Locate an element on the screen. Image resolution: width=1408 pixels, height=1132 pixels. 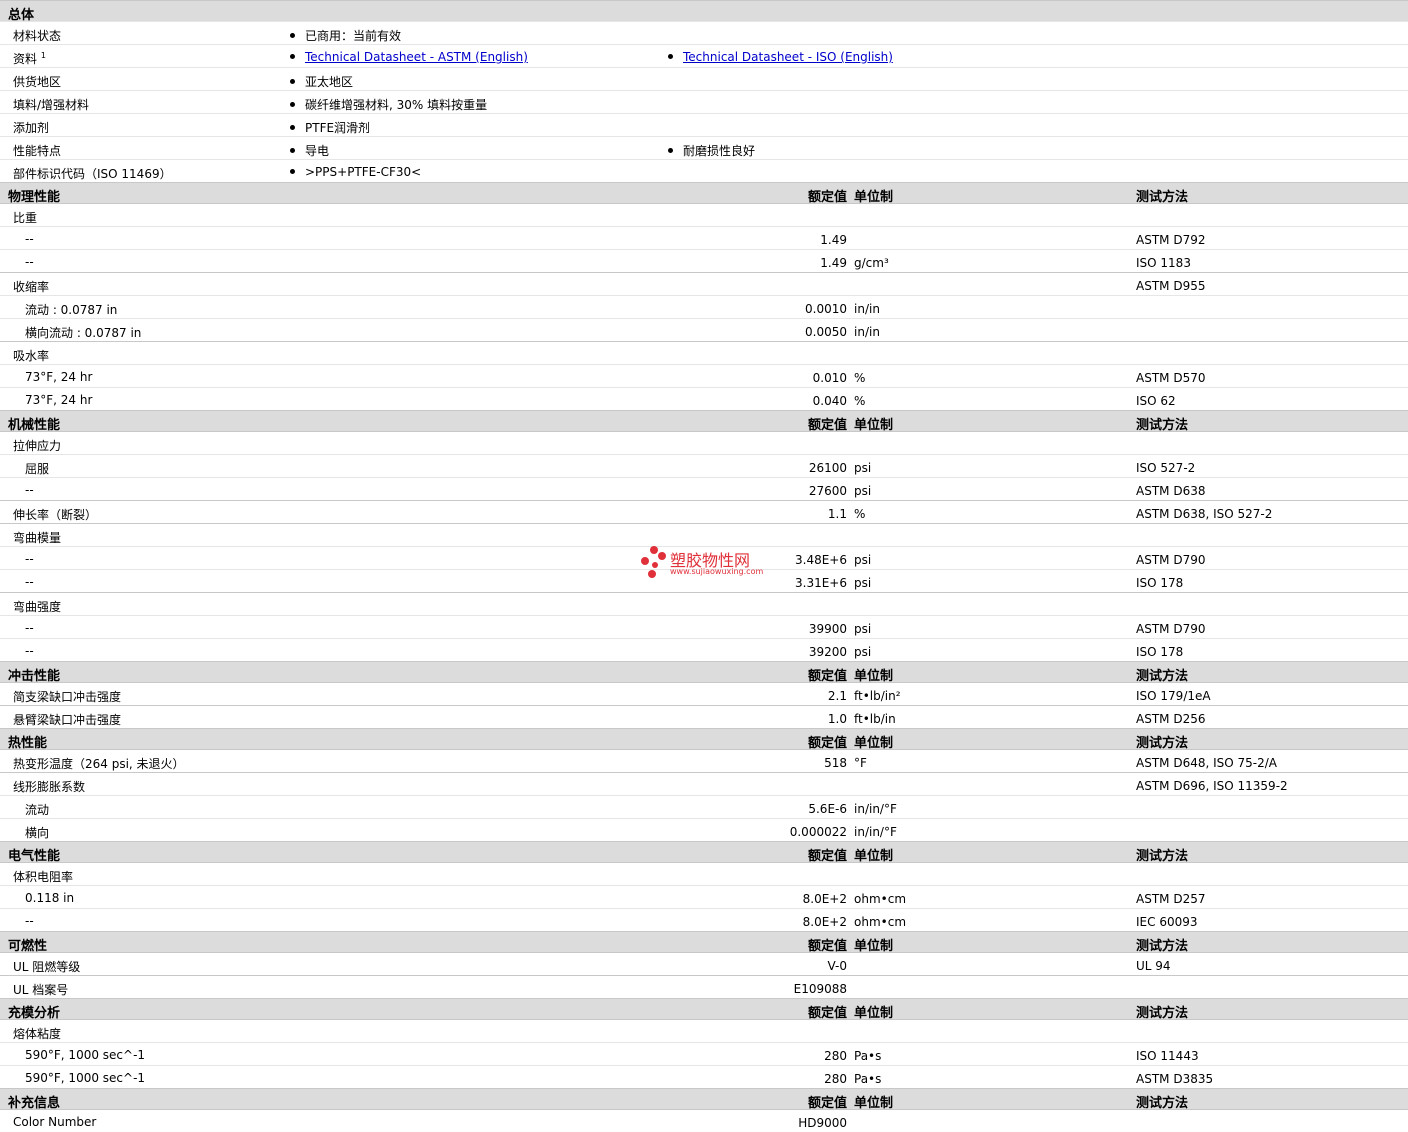
watermark: 塑胶物性网 www.sujiaowuxing.com is located at coordinates (710, 563).